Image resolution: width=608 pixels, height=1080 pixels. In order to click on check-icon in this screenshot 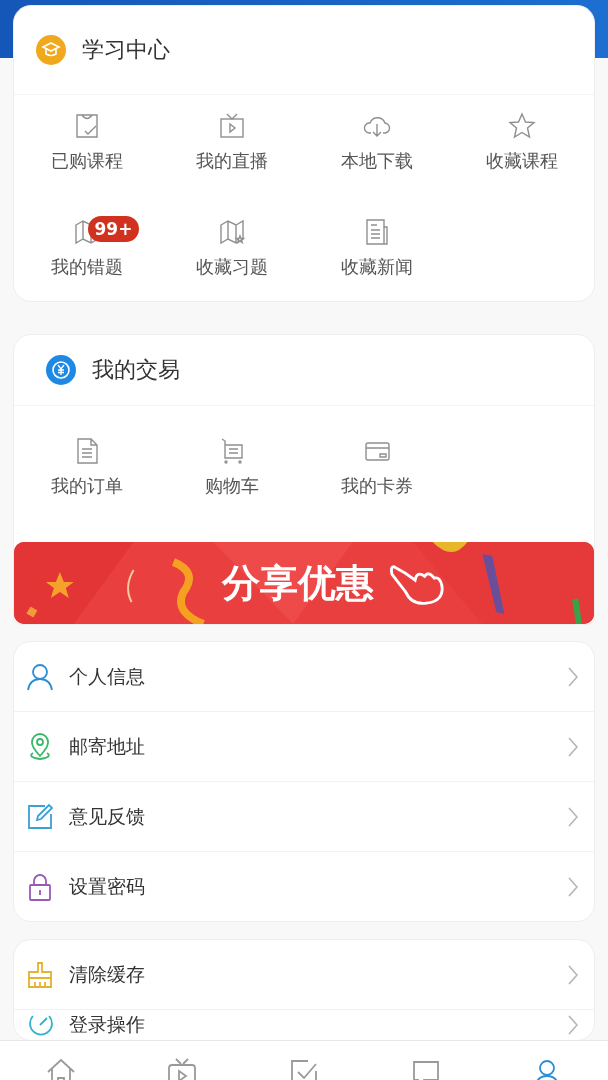, I will do `click(304, 1068)`.